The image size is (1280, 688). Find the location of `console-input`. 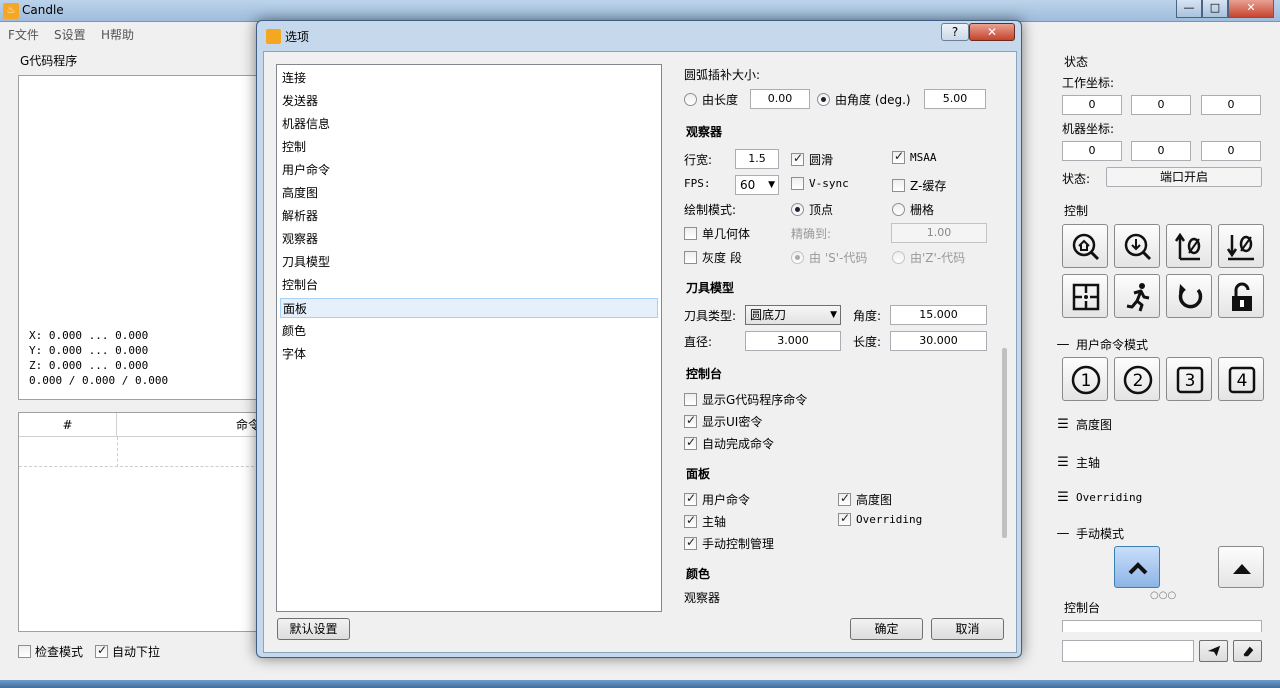

console-input is located at coordinates (1128, 651).